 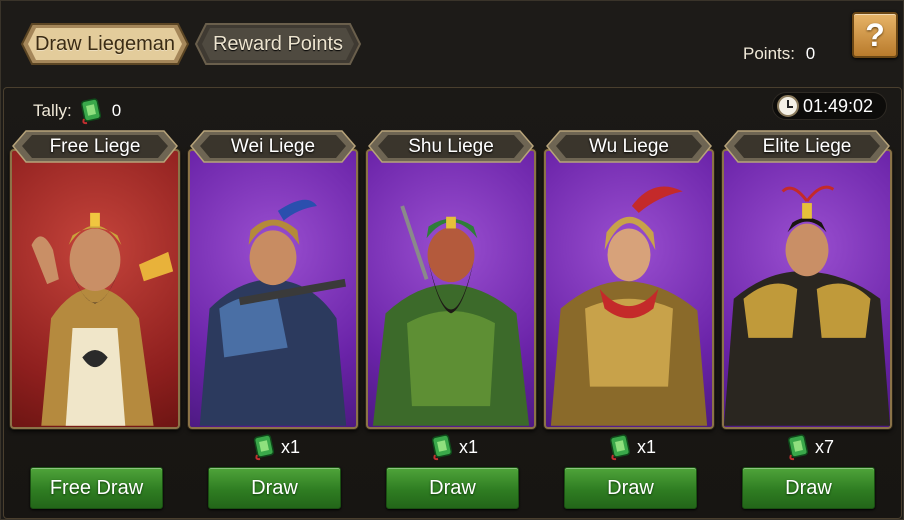 I want to click on tally-value: 0, so click(x=116, y=110).